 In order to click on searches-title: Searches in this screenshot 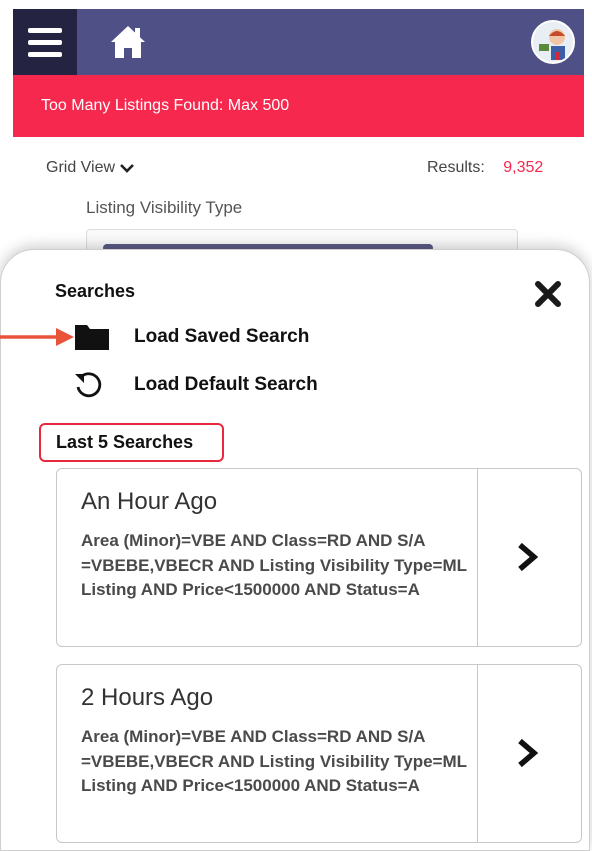, I will do `click(95, 291)`.